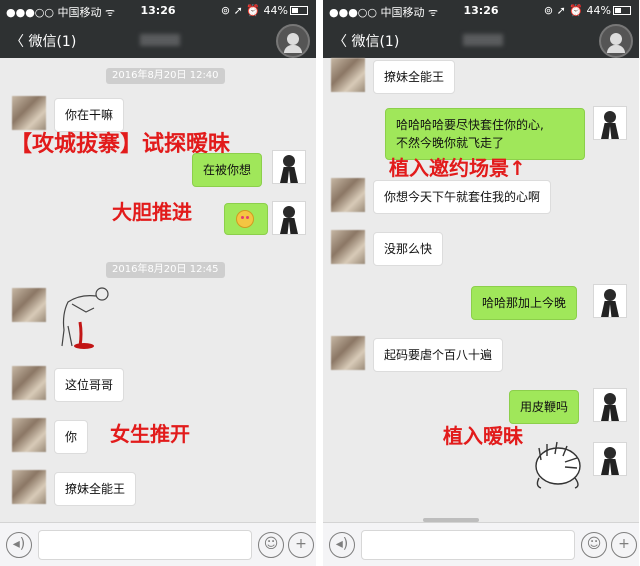 This screenshot has width=640, height=566. Describe the element at coordinates (438, 355) in the screenshot. I see `message-incoming: 起码要虐个百八十遍` at that location.